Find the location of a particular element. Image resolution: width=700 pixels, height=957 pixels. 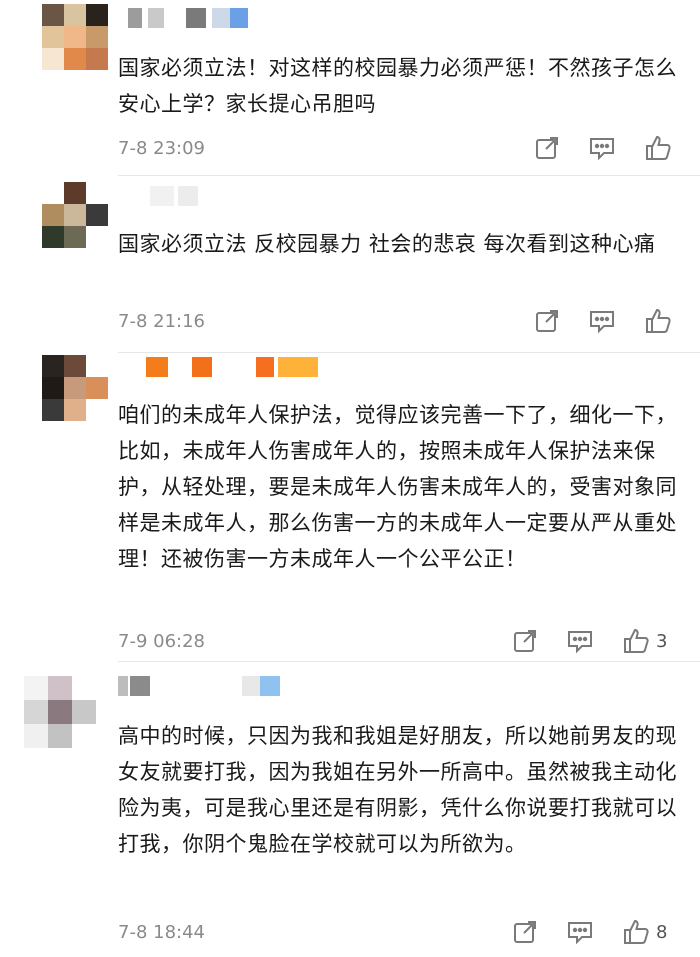

comment-time: 7-8 21:16 is located at coordinates (161, 321).